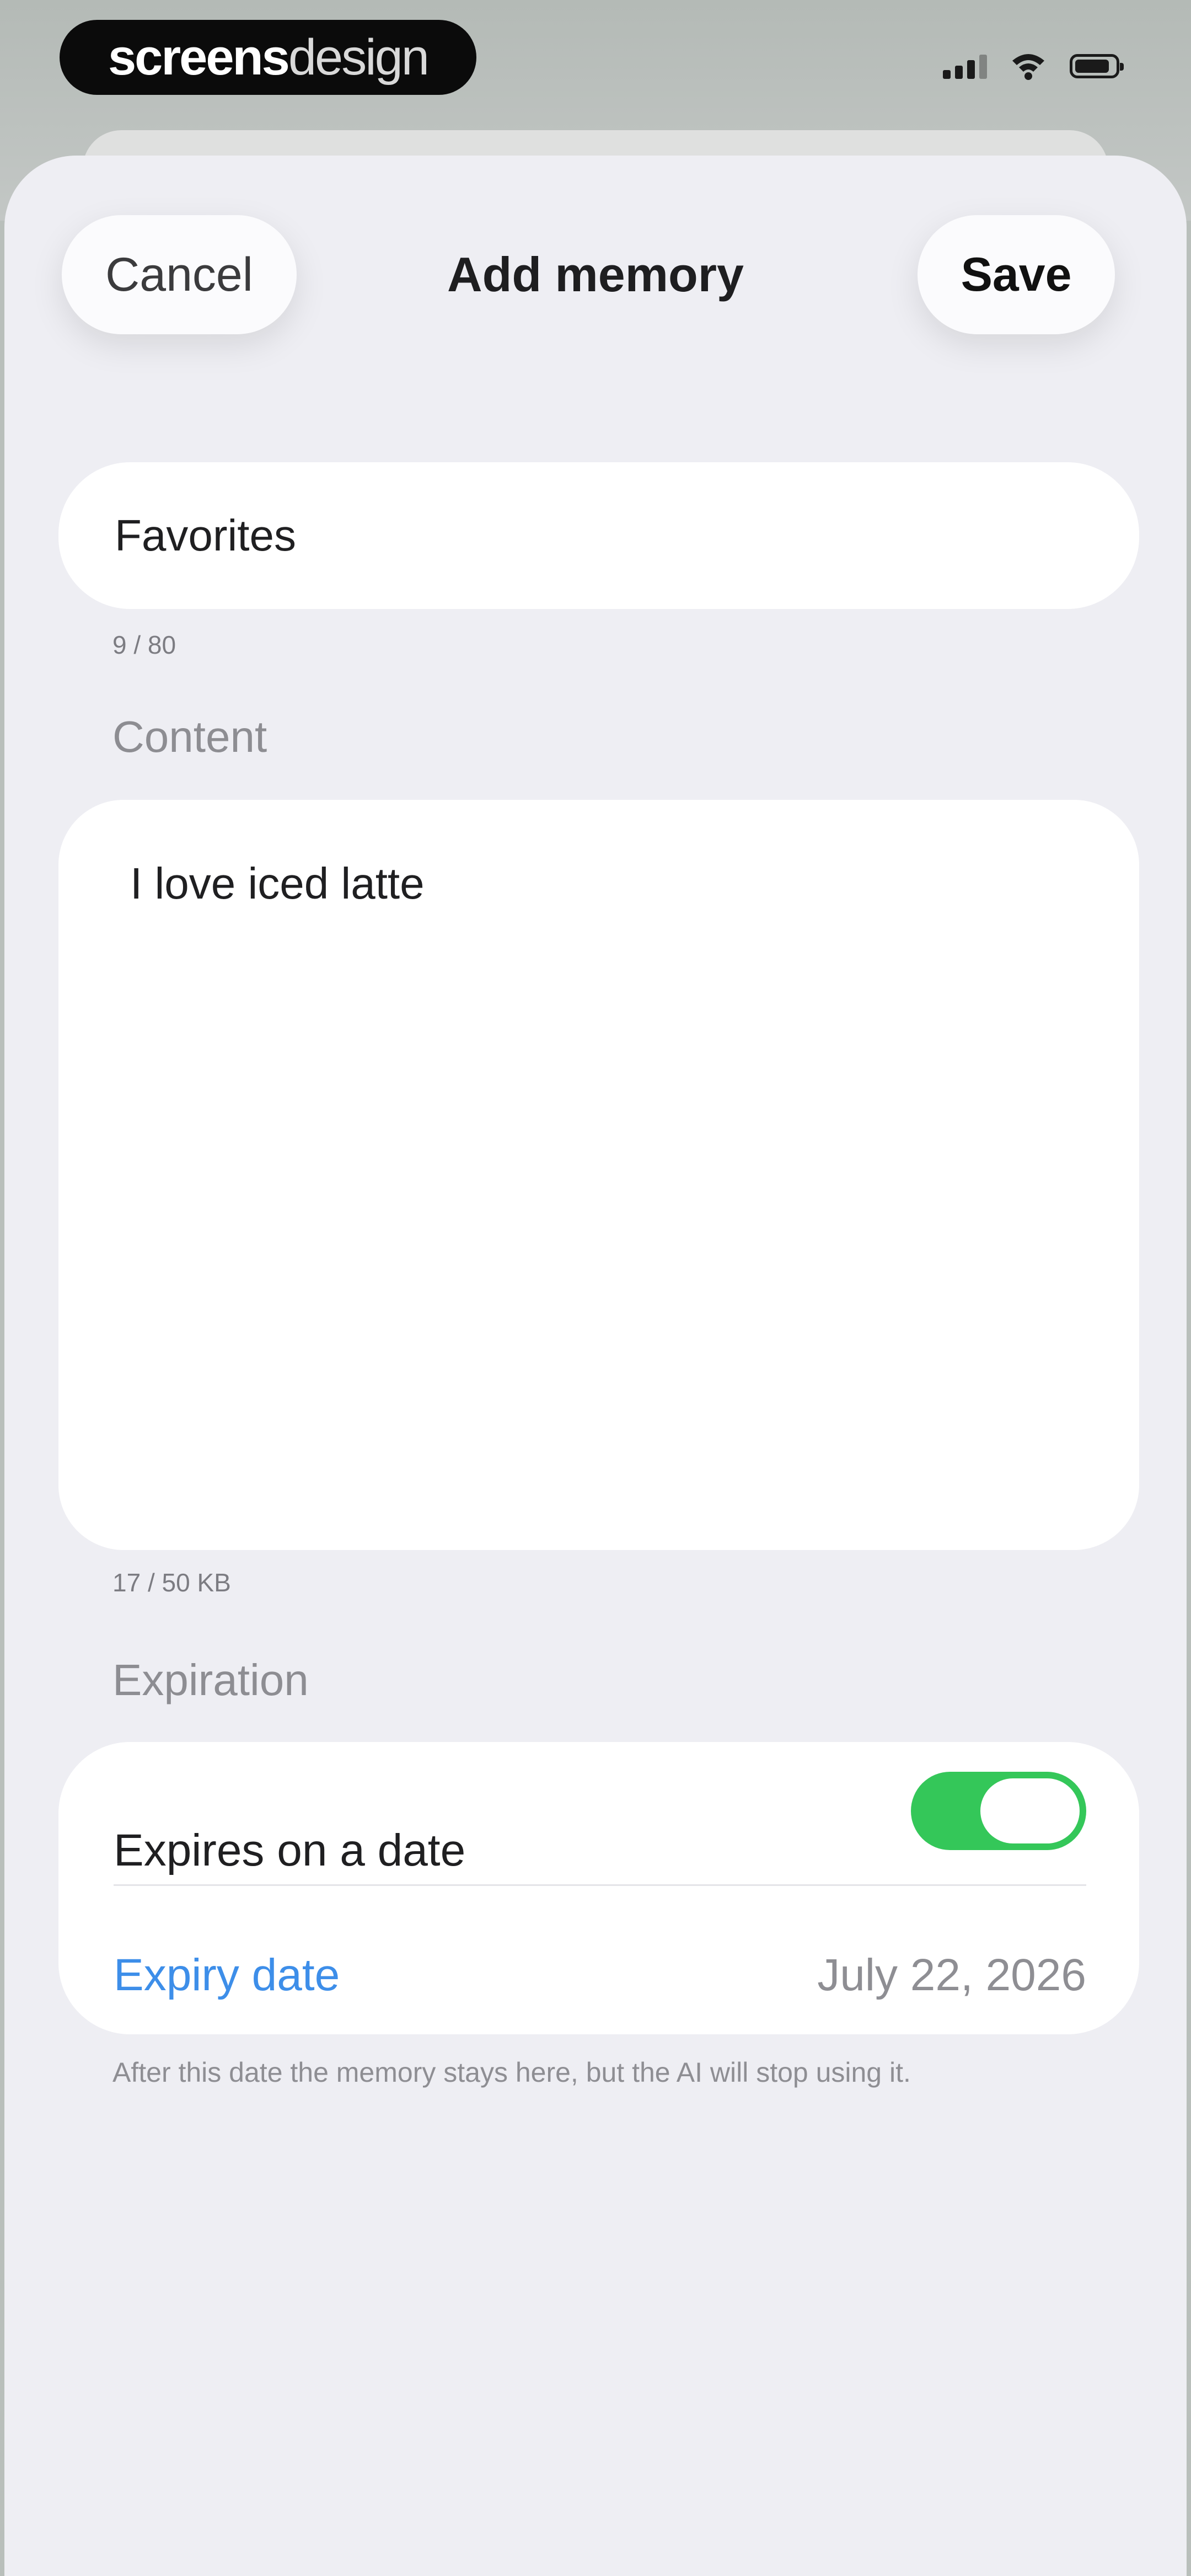  I want to click on wifi-icon, so click(1028, 67).